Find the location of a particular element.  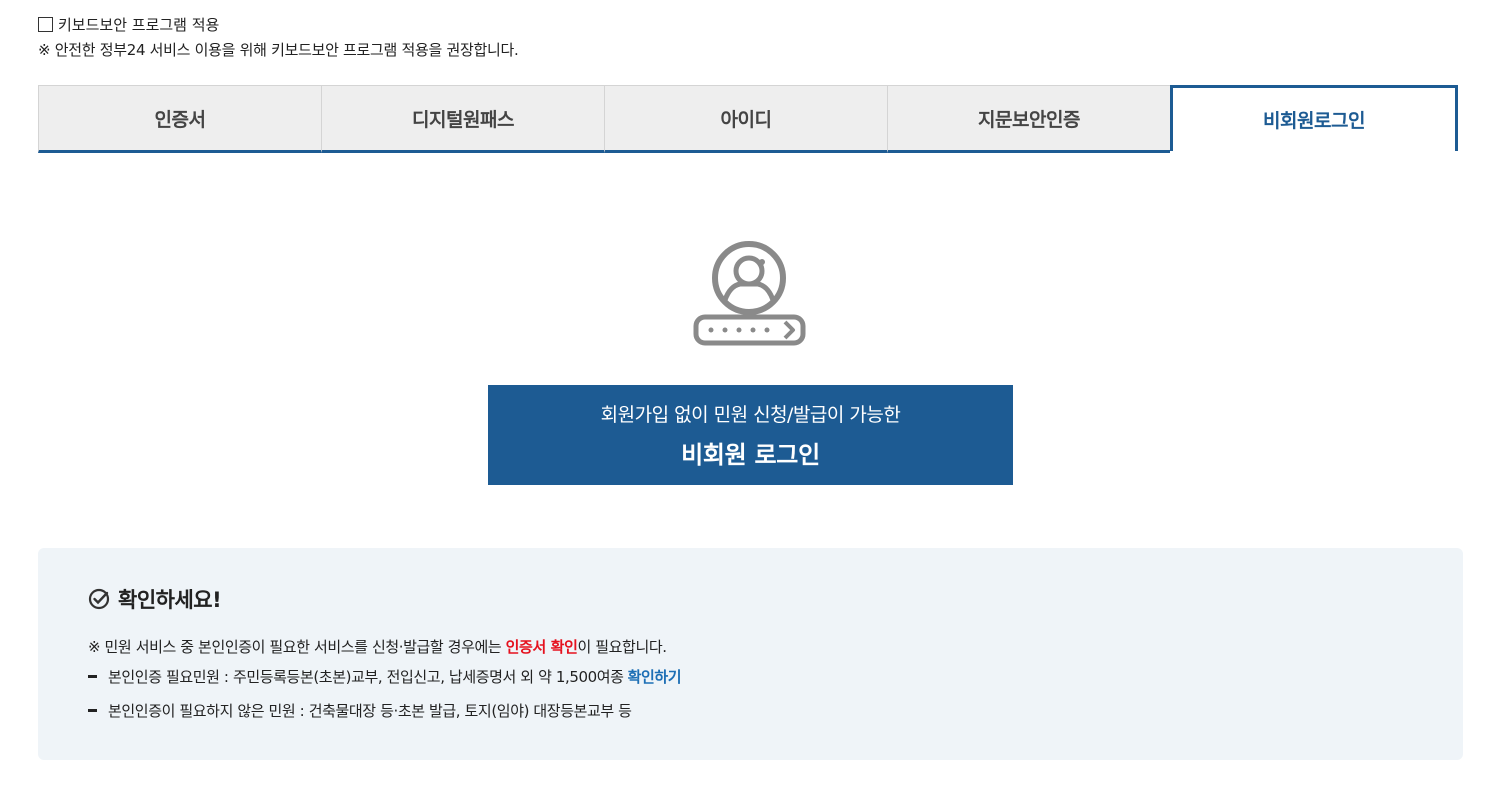

login-tabs: 인증서 디지털원패스 아이디 지문보안인증 비회원로그인 is located at coordinates (748, 119).